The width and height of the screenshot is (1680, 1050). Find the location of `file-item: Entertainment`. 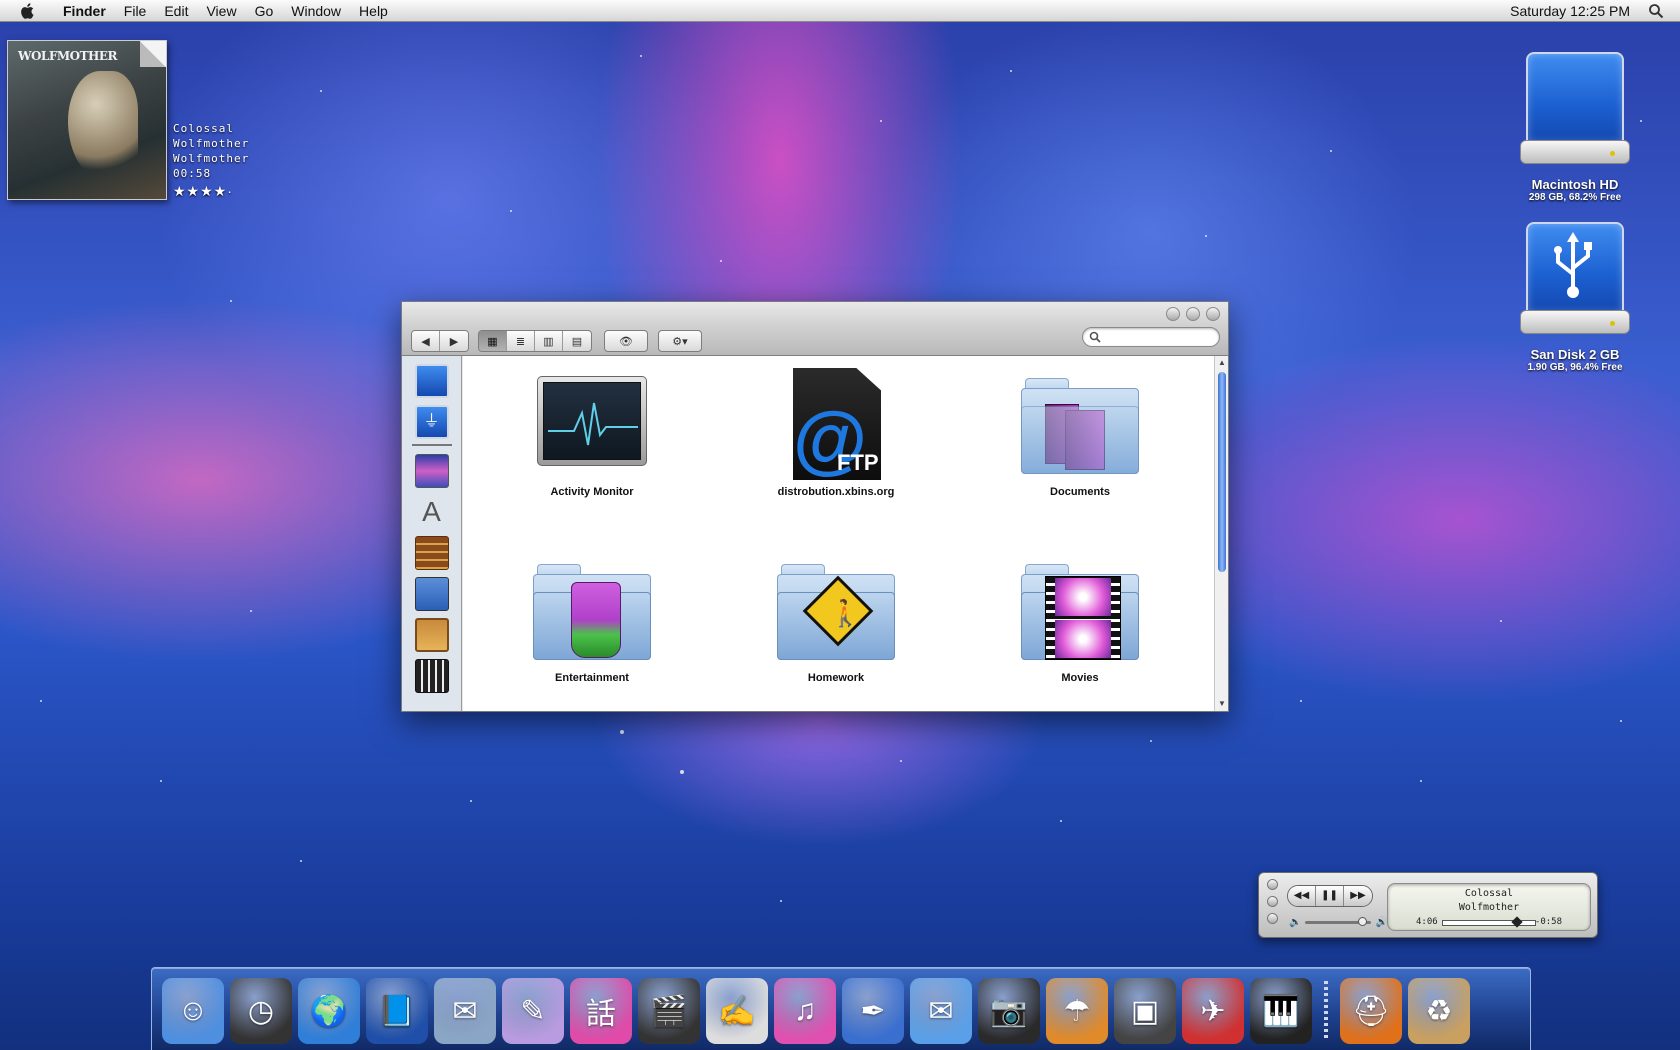

file-item: Entertainment is located at coordinates (592, 617).